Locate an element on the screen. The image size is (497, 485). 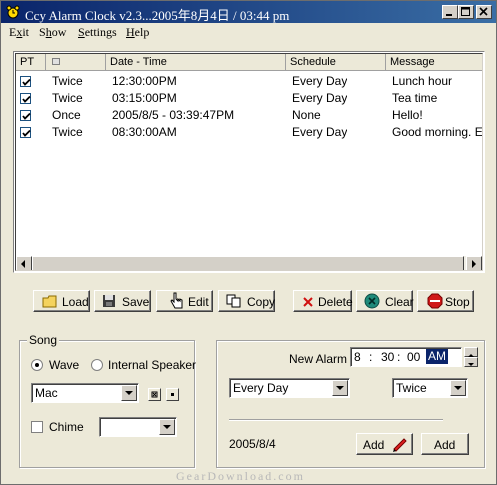
clear-button: Clear is located at coordinates (385, 301).